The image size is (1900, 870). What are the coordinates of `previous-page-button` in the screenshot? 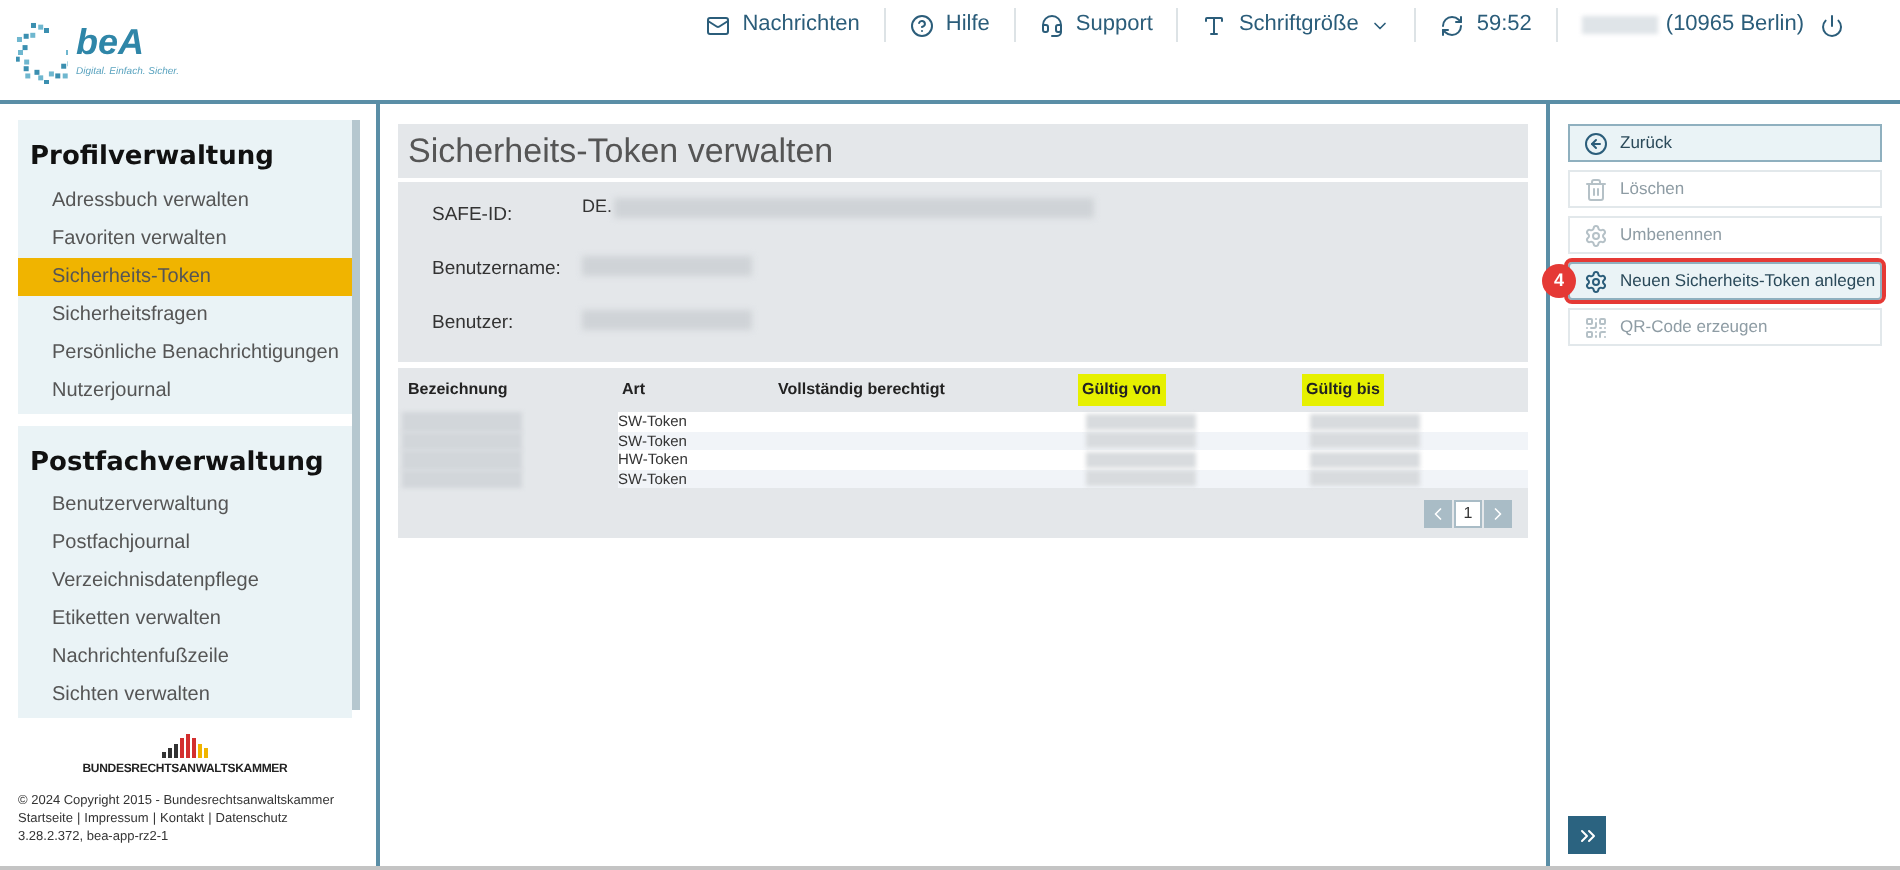 It's located at (1438, 514).